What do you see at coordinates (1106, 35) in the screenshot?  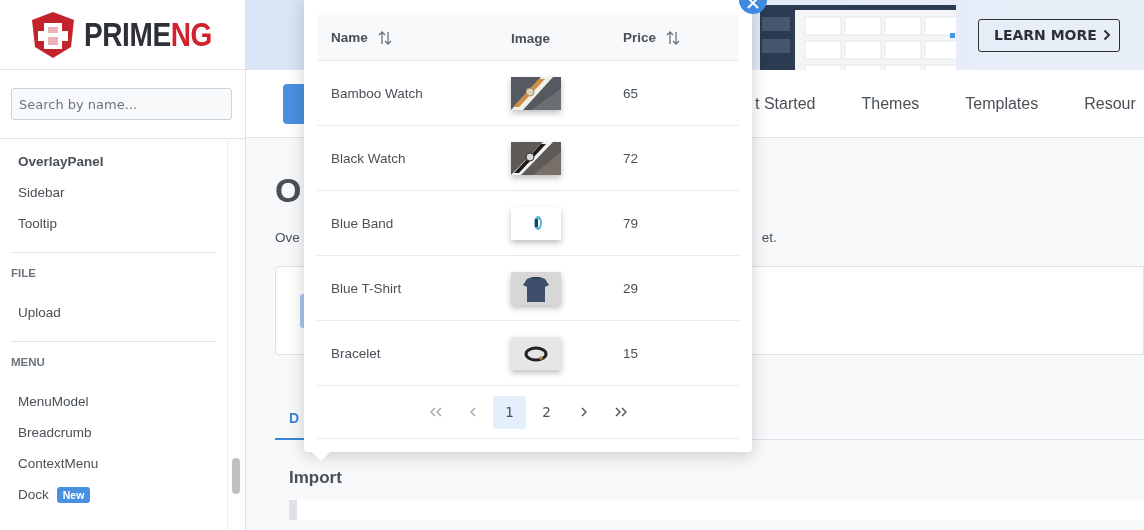 I see `chevron-right-icon` at bounding box center [1106, 35].